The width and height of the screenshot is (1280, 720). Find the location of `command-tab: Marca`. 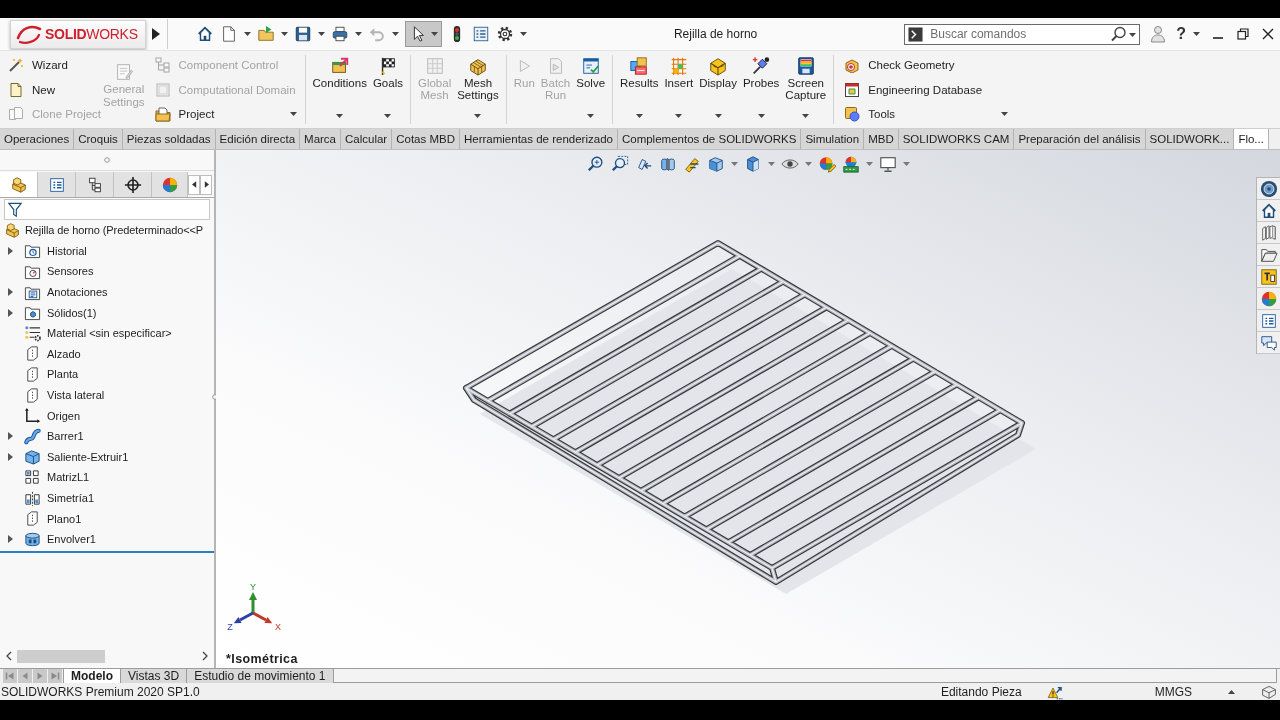

command-tab: Marca is located at coordinates (320, 139).